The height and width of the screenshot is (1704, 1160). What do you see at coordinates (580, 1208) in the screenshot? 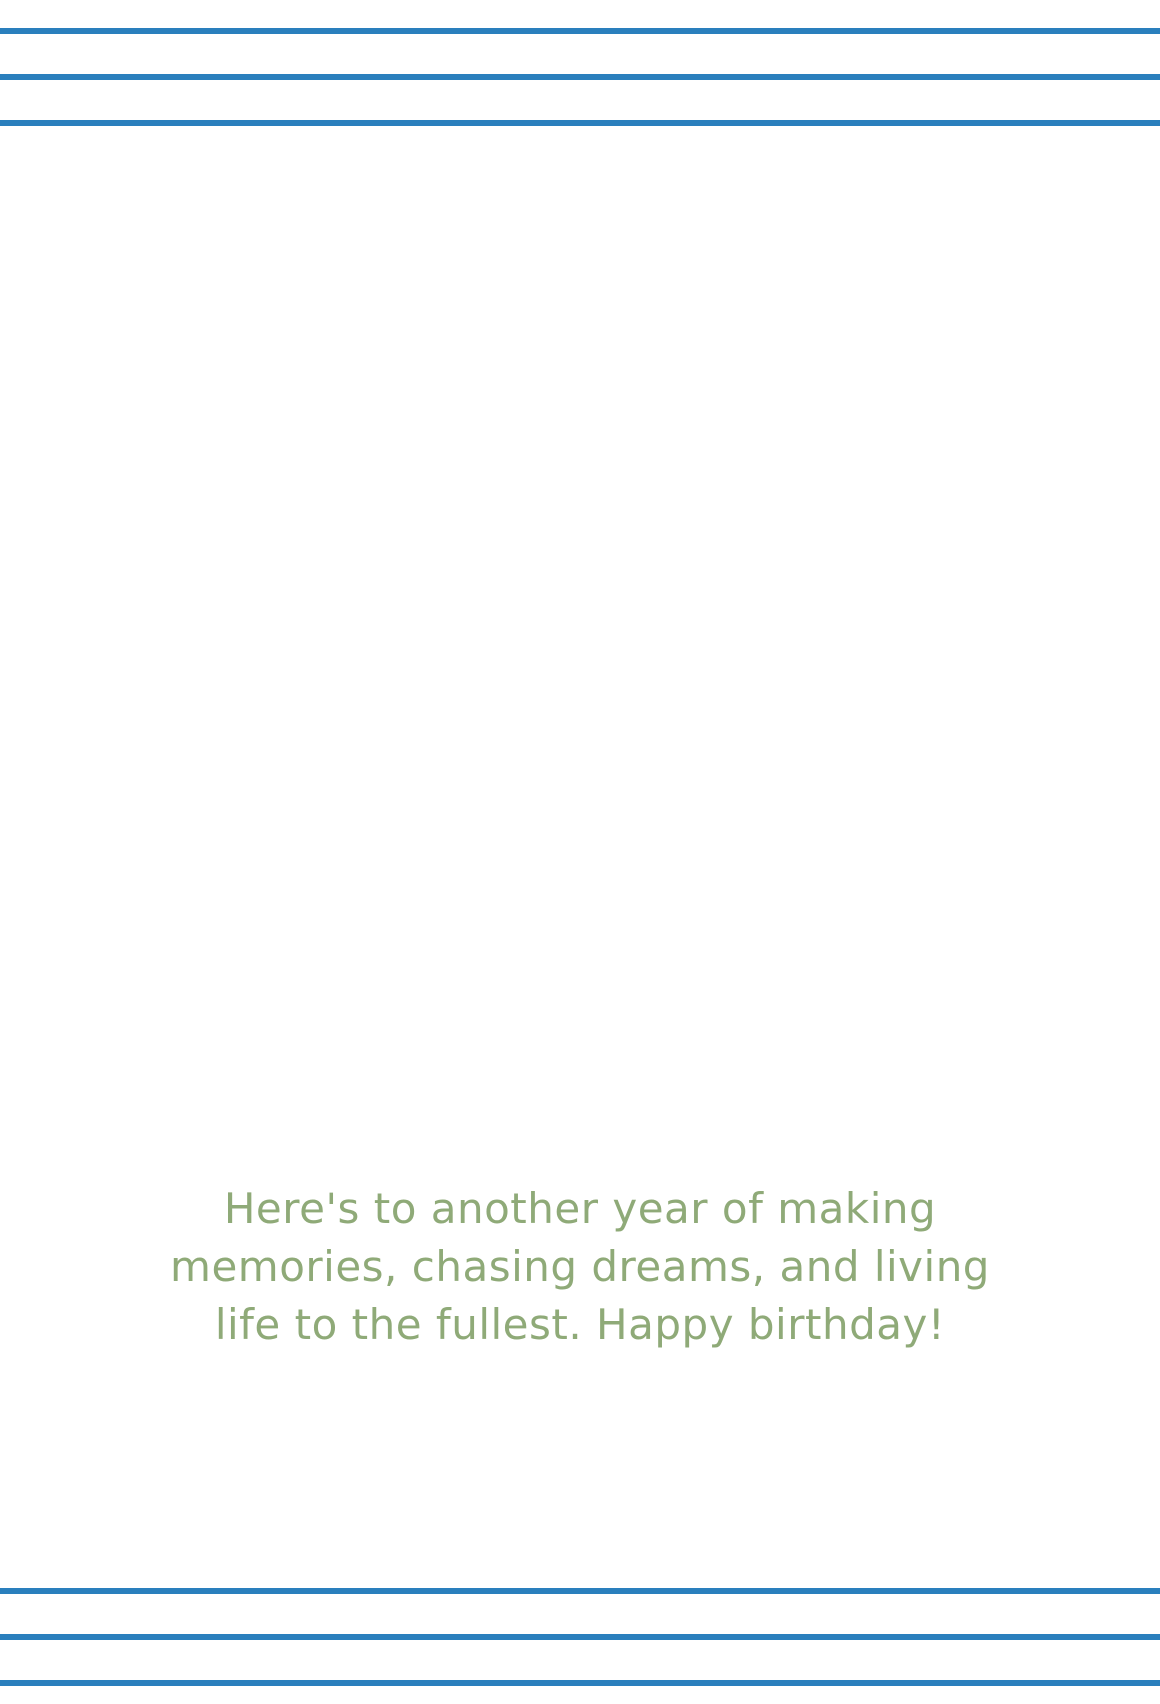
I see `message-line-1: Here's to another year of making` at bounding box center [580, 1208].